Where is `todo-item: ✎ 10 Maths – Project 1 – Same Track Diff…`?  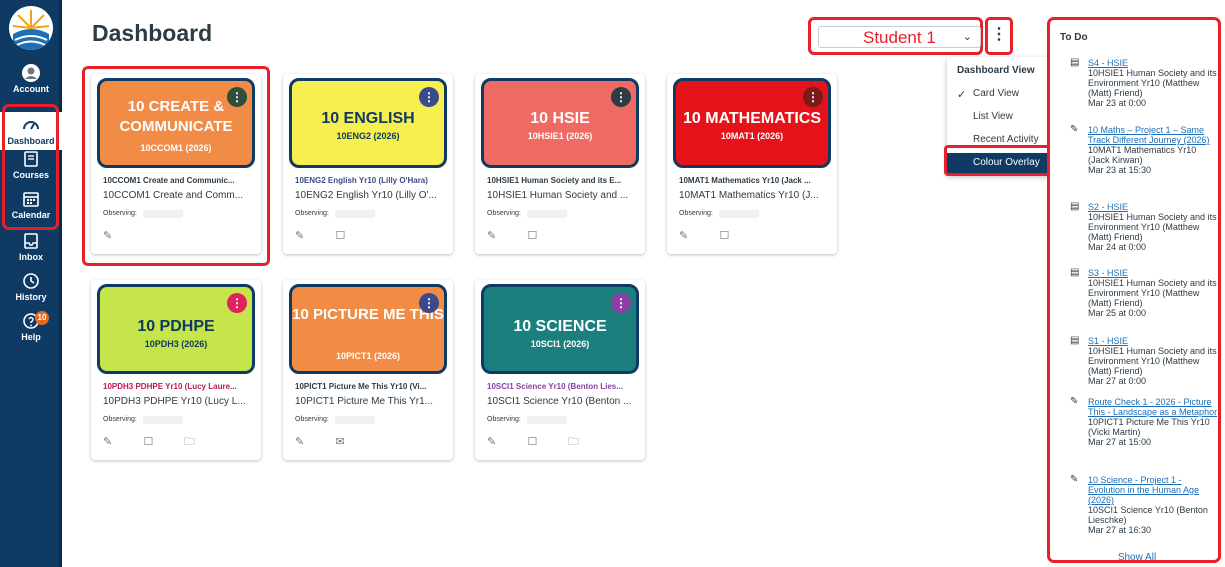
todo-item: ✎ 10 Maths – Project 1 – Same Track Diff… is located at coordinates (1145, 150).